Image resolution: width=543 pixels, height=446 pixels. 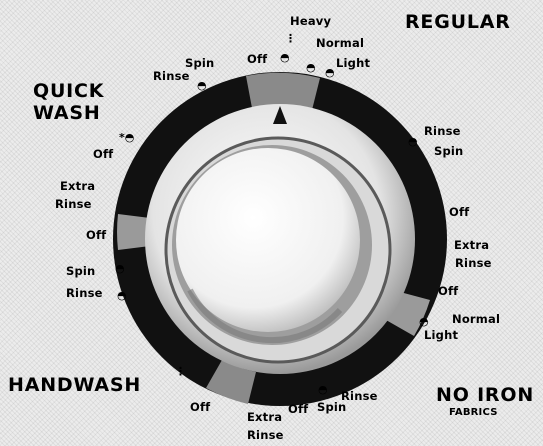 What do you see at coordinates (353, 63) in the screenshot?
I see `setting-light-top: Light` at bounding box center [353, 63].